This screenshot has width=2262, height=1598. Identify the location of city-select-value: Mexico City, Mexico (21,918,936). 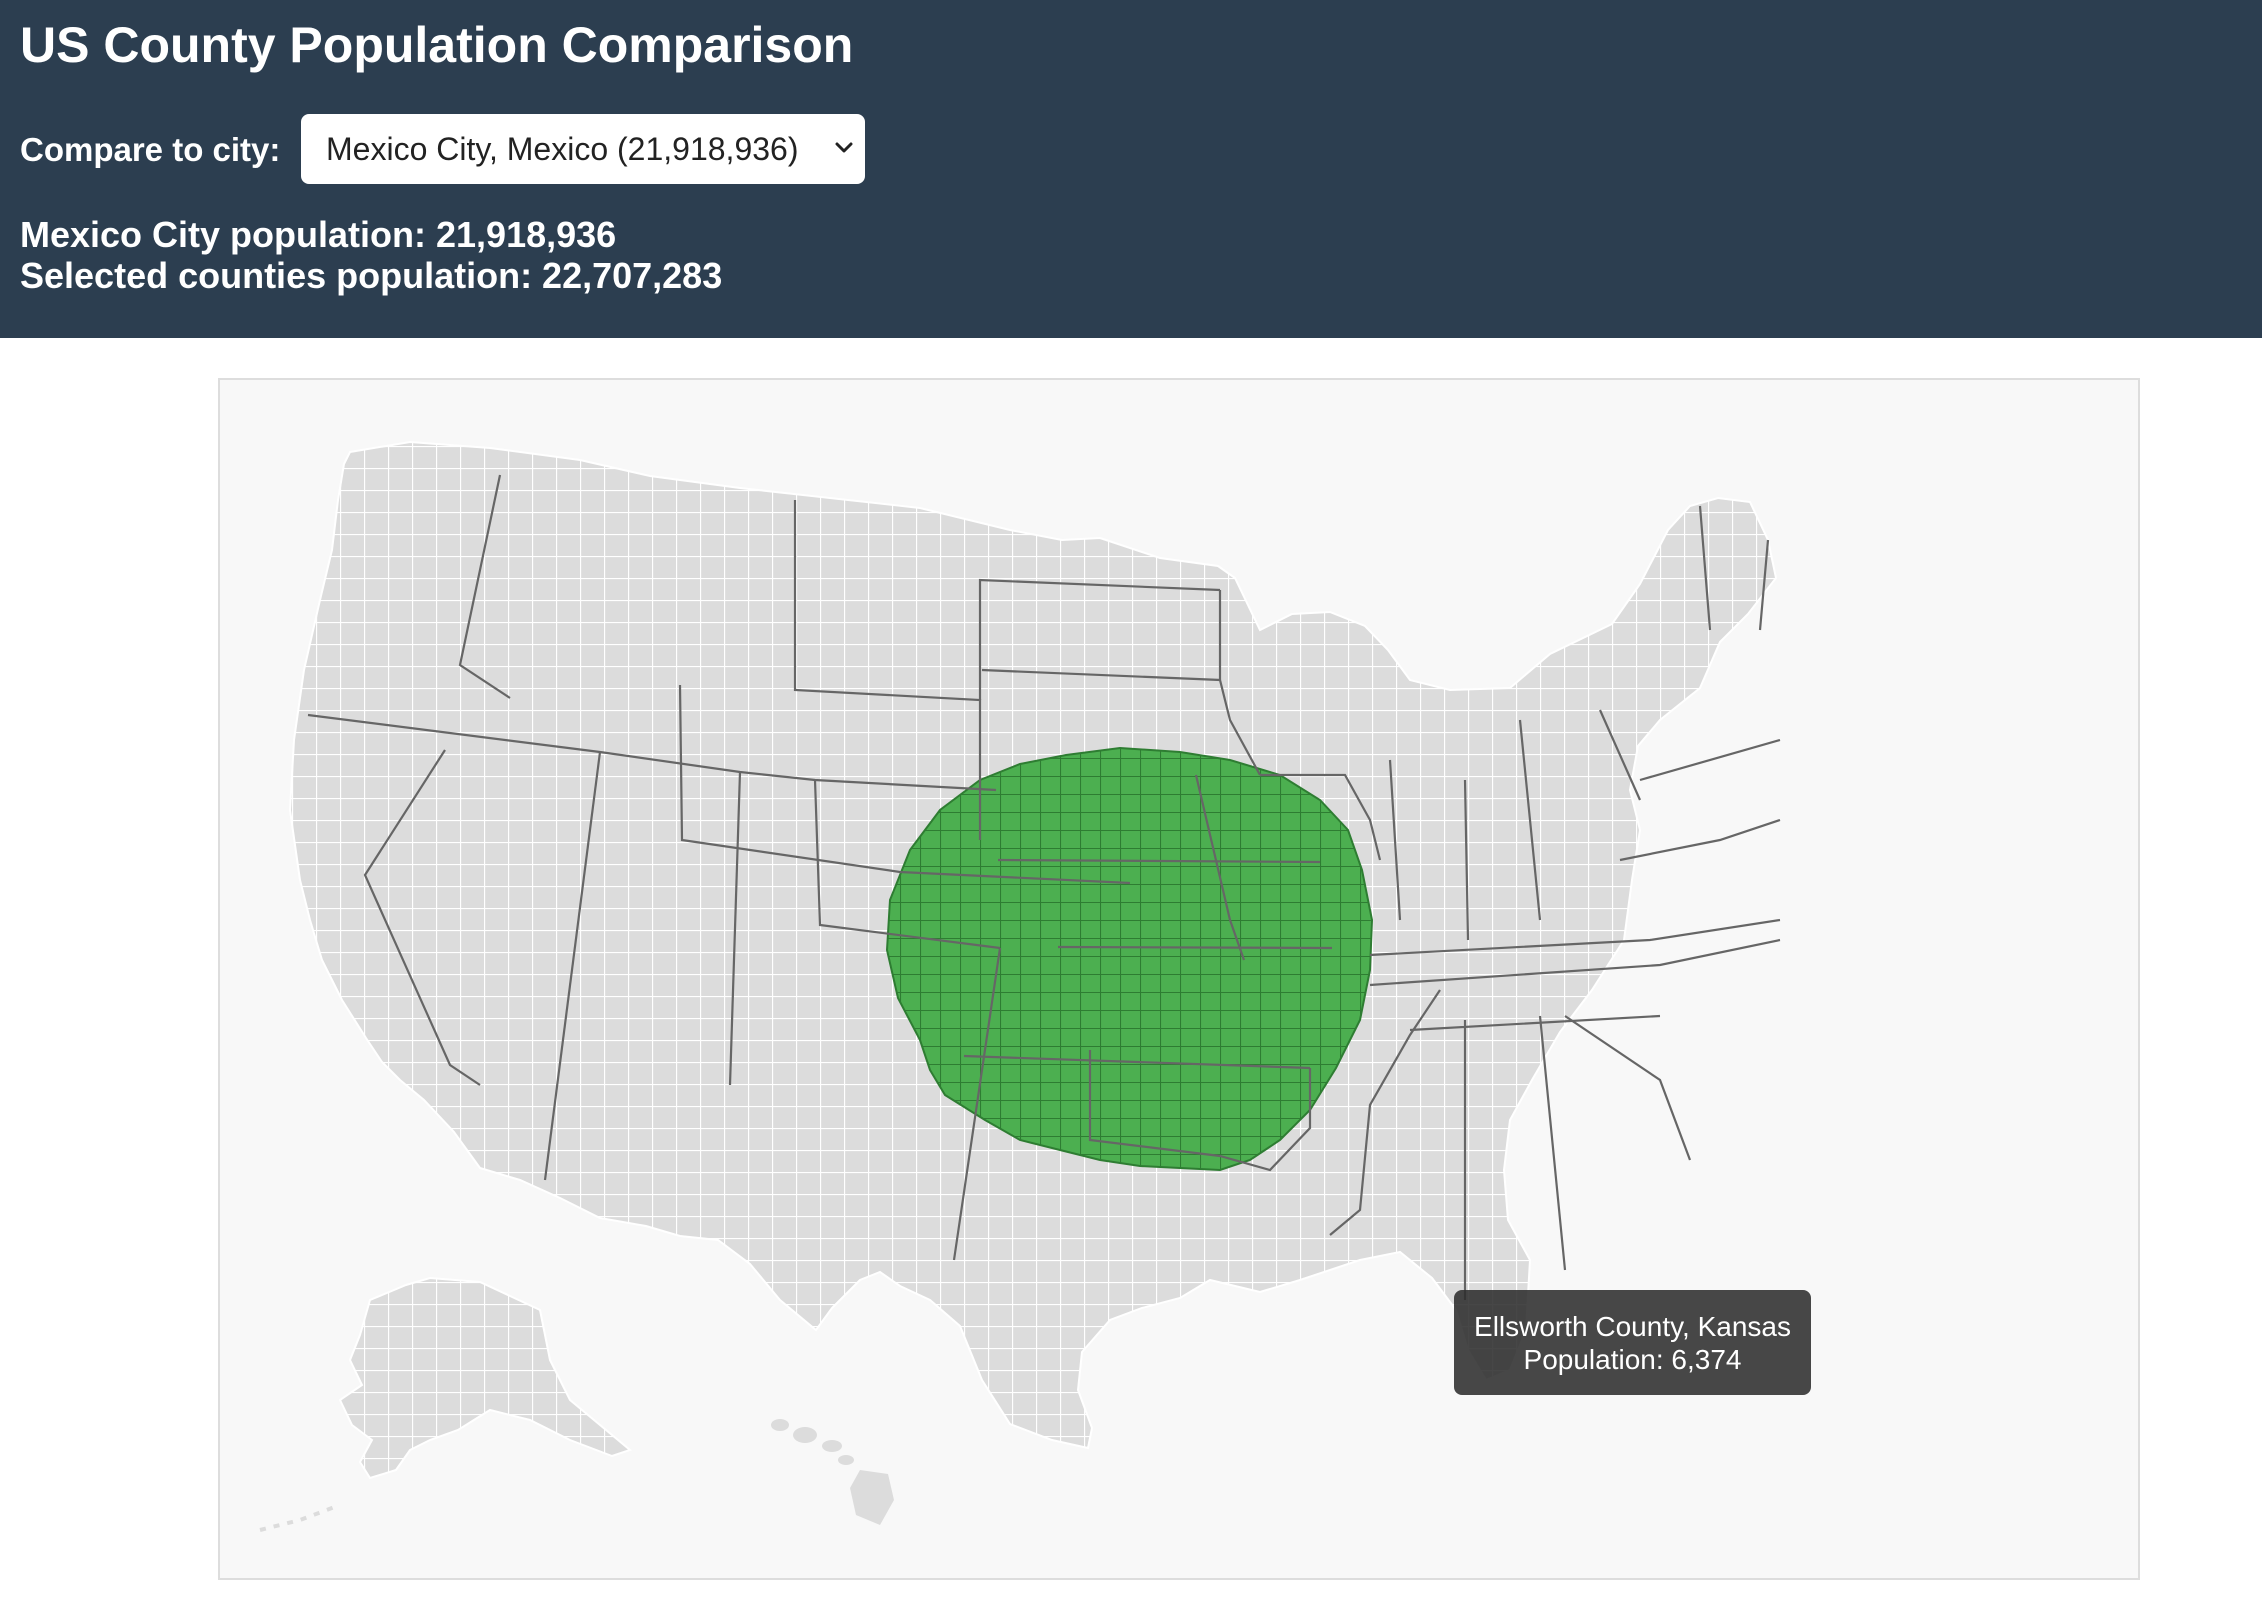
(562, 149).